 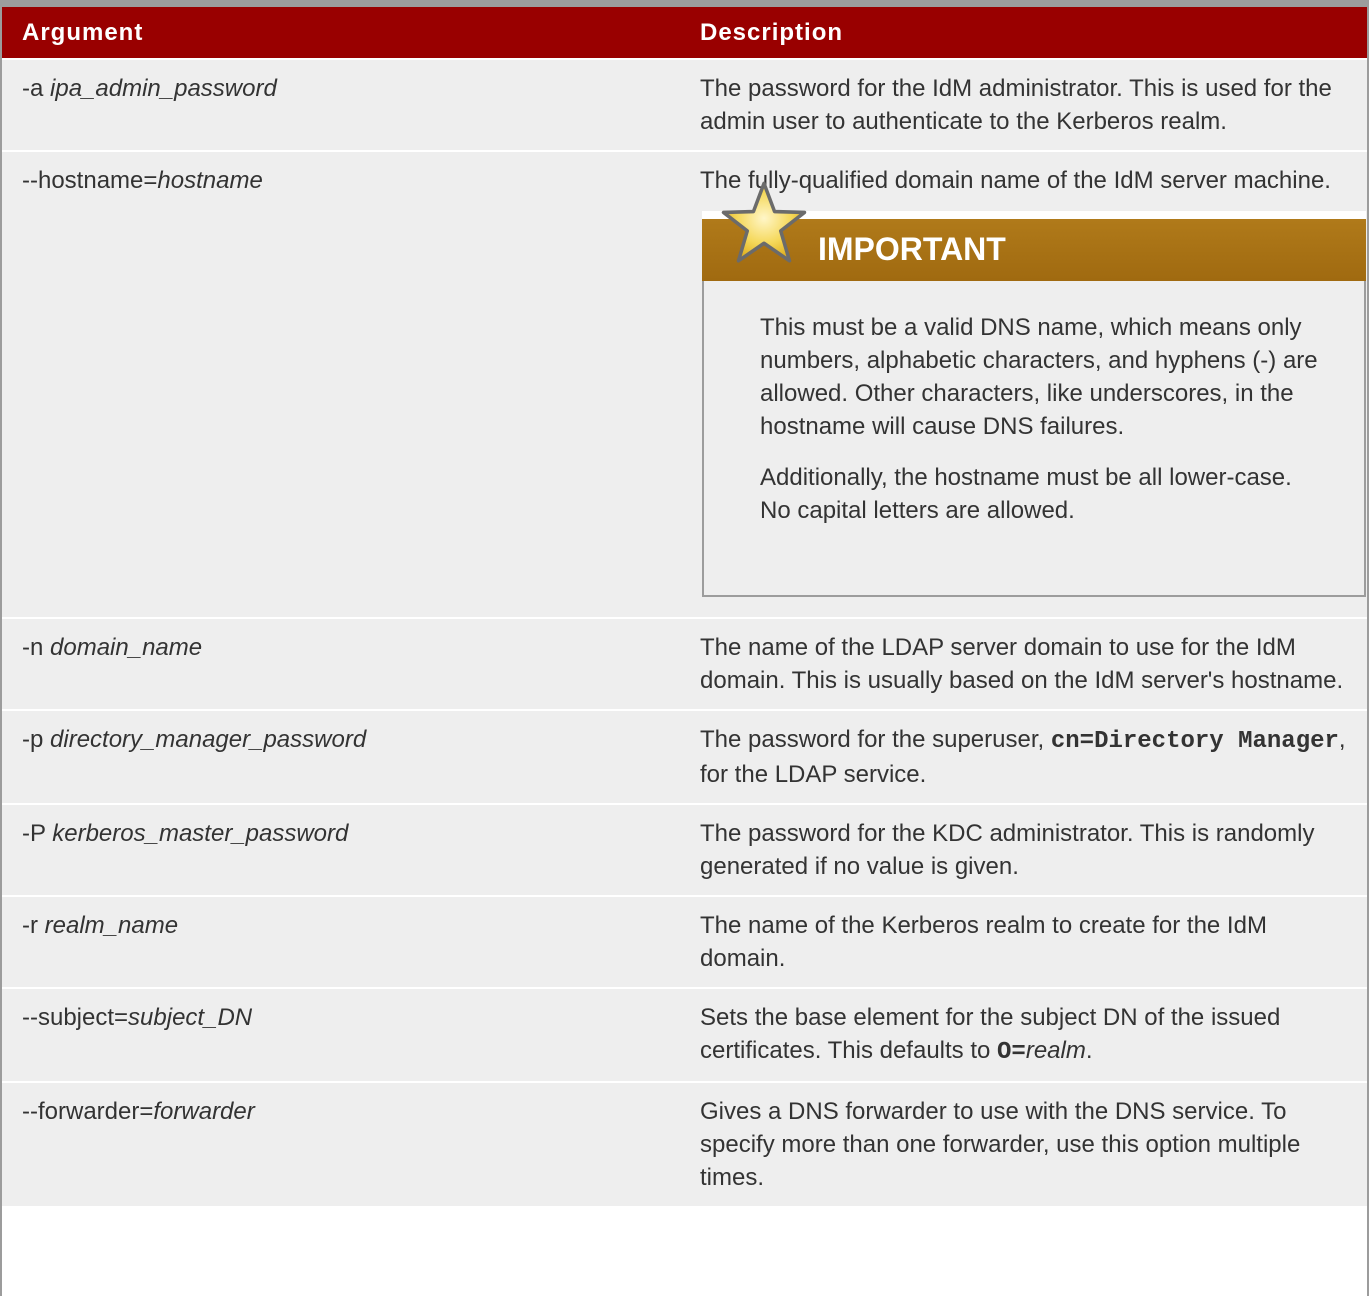 What do you see at coordinates (341, 941) in the screenshot?
I see `argument-cell: -r realm_name` at bounding box center [341, 941].